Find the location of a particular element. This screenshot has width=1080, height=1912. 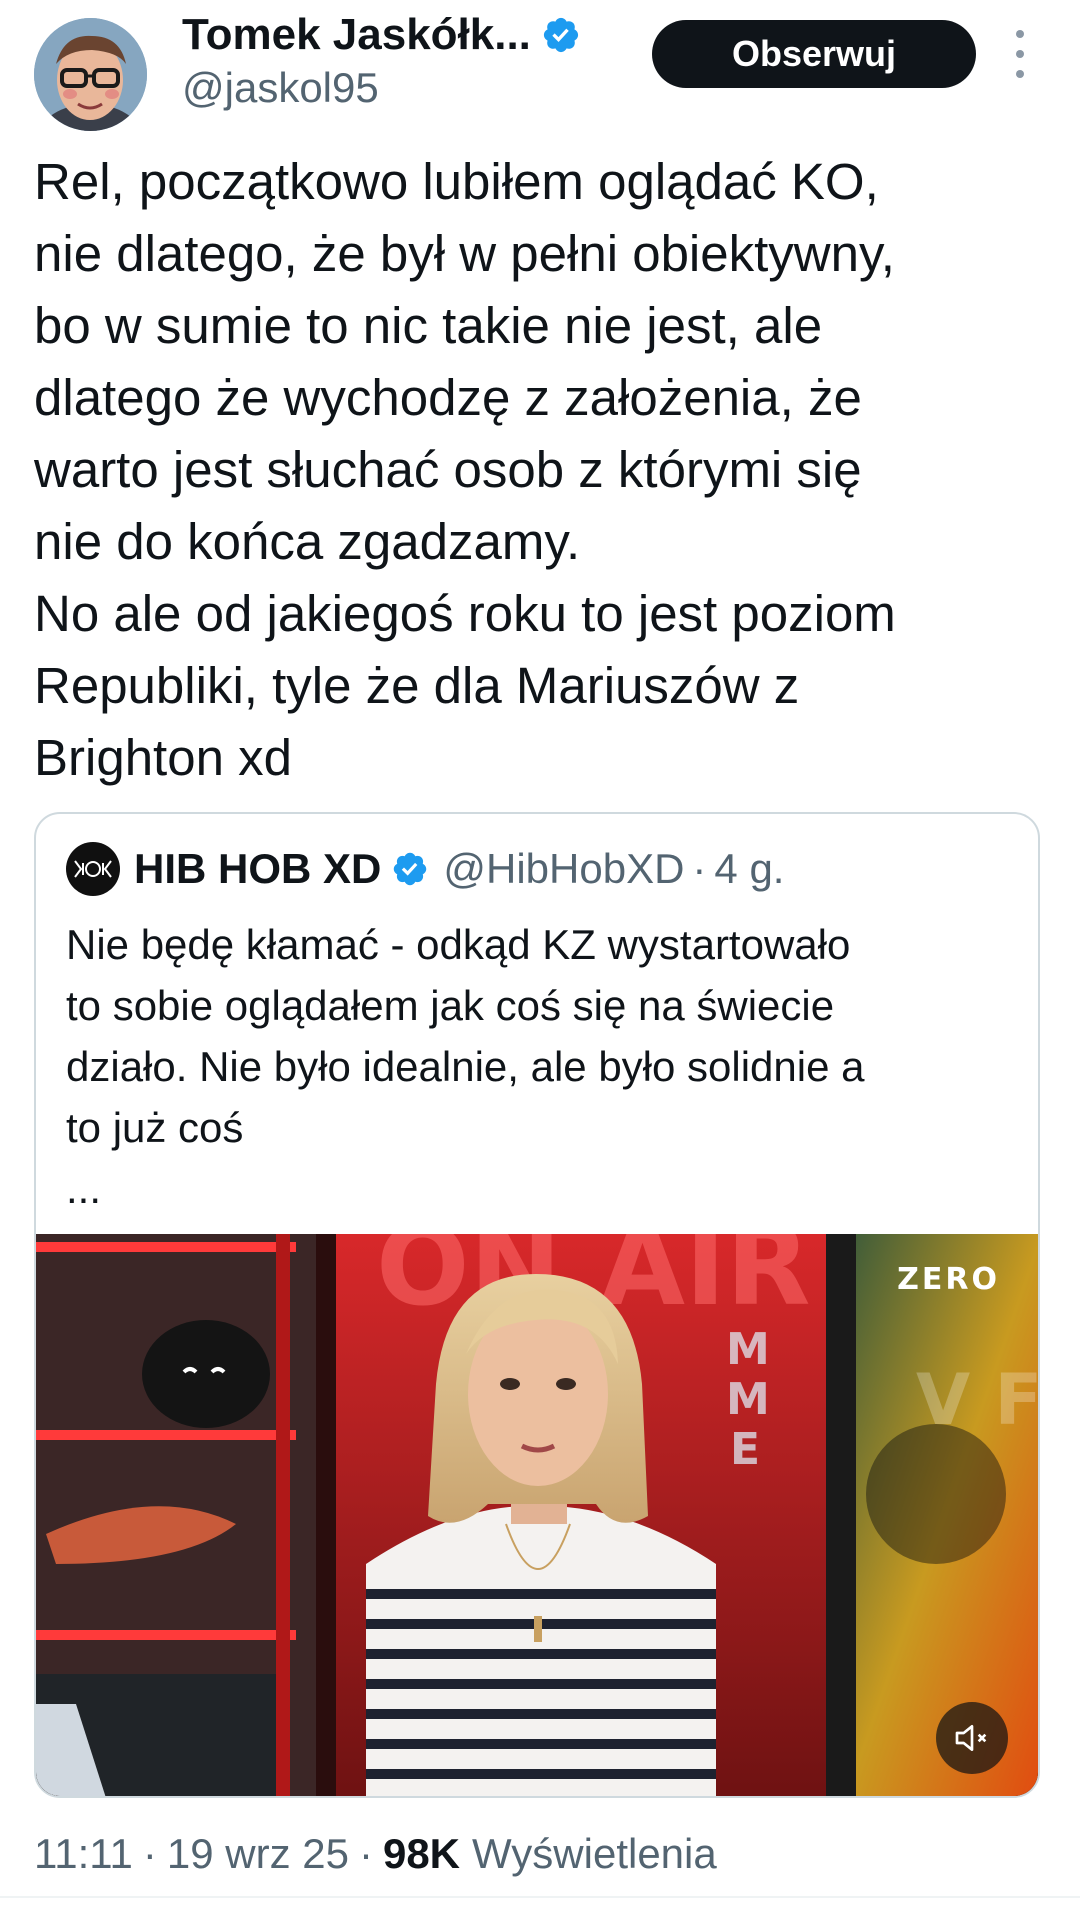

tweet-text-line: warto jest słuchać osob z którymi się is located at coordinates (448, 469).